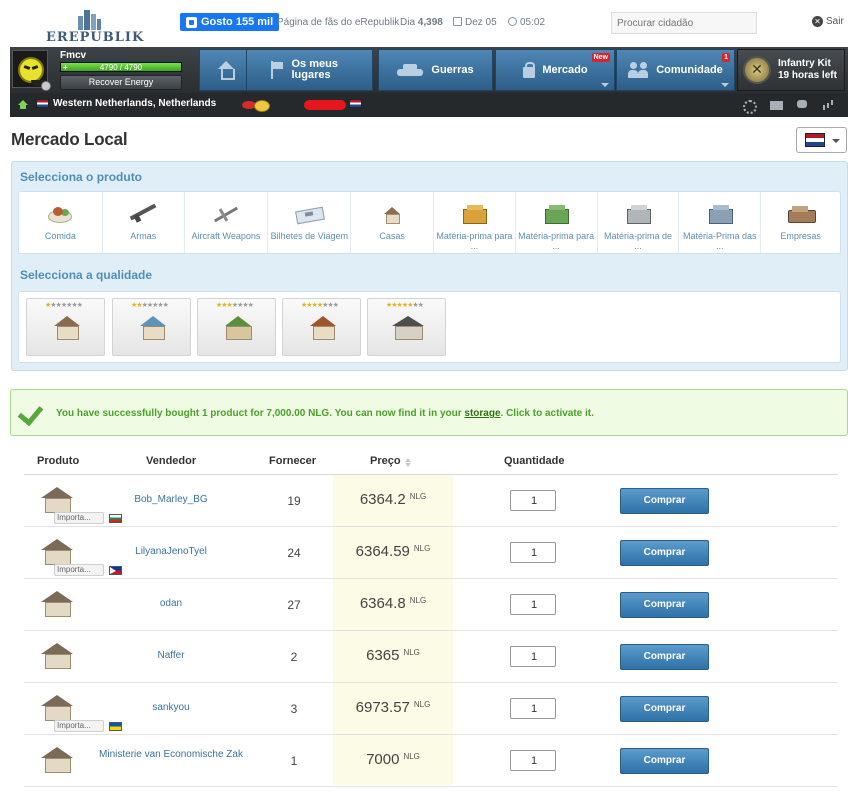 The width and height of the screenshot is (857, 800). Describe the element at coordinates (435, 70) in the screenshot. I see `nav-wars-button: Guerras` at that location.